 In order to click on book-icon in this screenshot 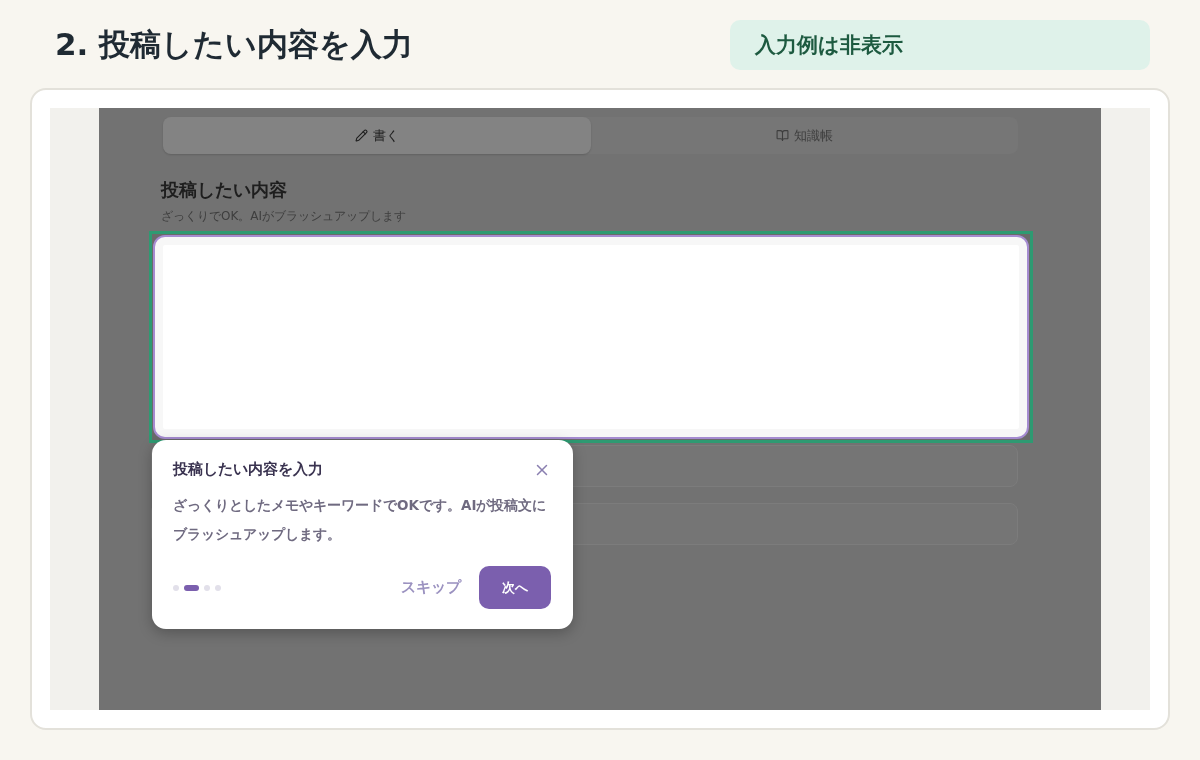, I will do `click(782, 135)`.